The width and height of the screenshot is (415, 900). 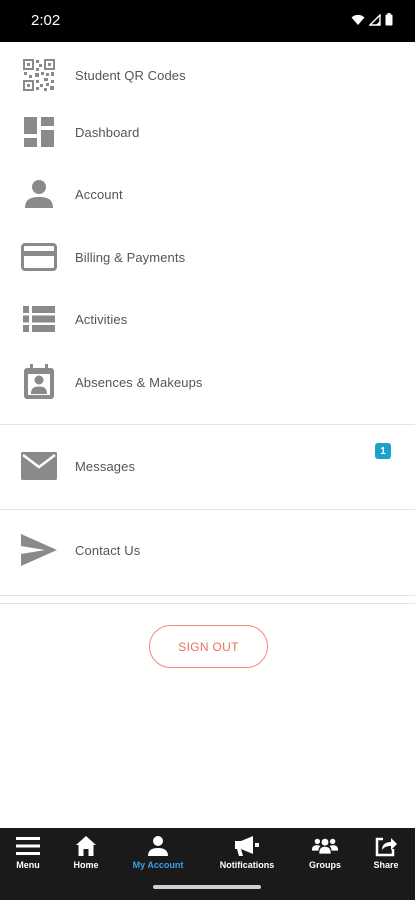 What do you see at coordinates (325, 846) in the screenshot?
I see `groups-icon` at bounding box center [325, 846].